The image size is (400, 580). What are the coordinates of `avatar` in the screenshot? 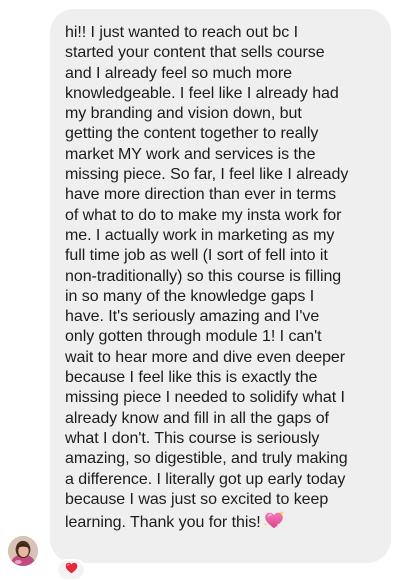 It's located at (23, 551).